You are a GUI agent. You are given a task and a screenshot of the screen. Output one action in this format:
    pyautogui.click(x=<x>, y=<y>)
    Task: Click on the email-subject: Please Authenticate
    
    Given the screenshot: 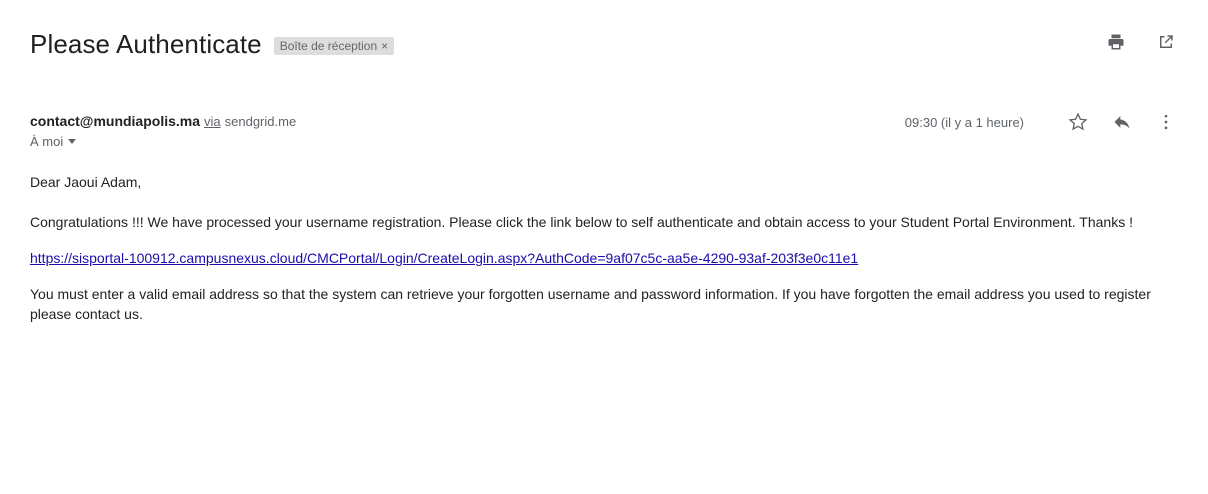 What is the action you would take?
    pyautogui.click(x=146, y=43)
    